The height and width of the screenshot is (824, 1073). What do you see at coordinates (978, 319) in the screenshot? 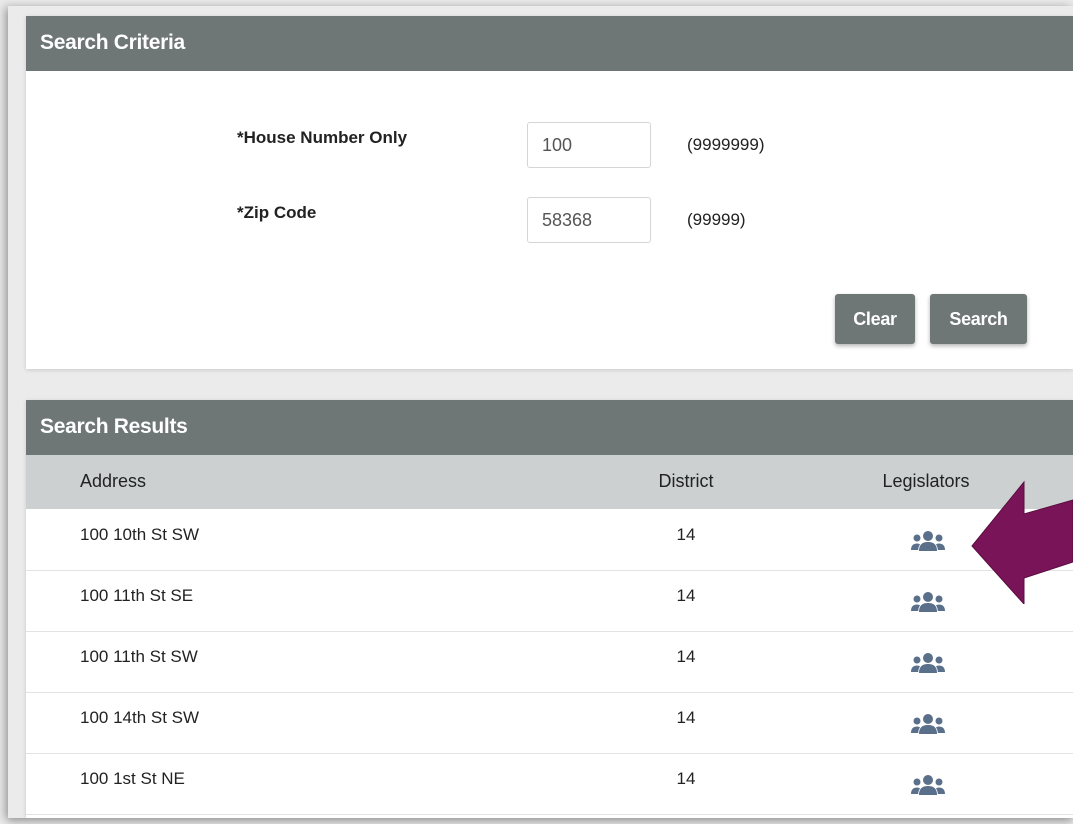
I see `search-button: Search` at bounding box center [978, 319].